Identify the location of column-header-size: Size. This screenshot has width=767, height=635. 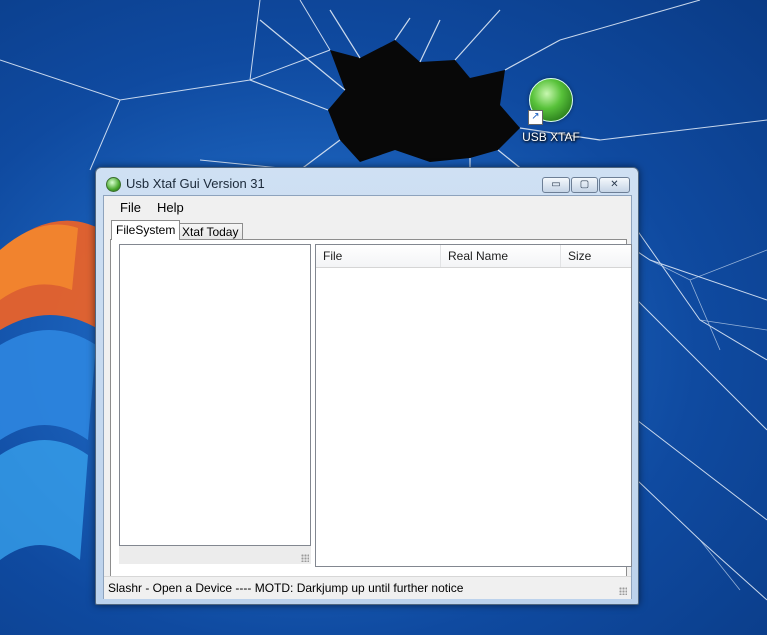
(596, 256).